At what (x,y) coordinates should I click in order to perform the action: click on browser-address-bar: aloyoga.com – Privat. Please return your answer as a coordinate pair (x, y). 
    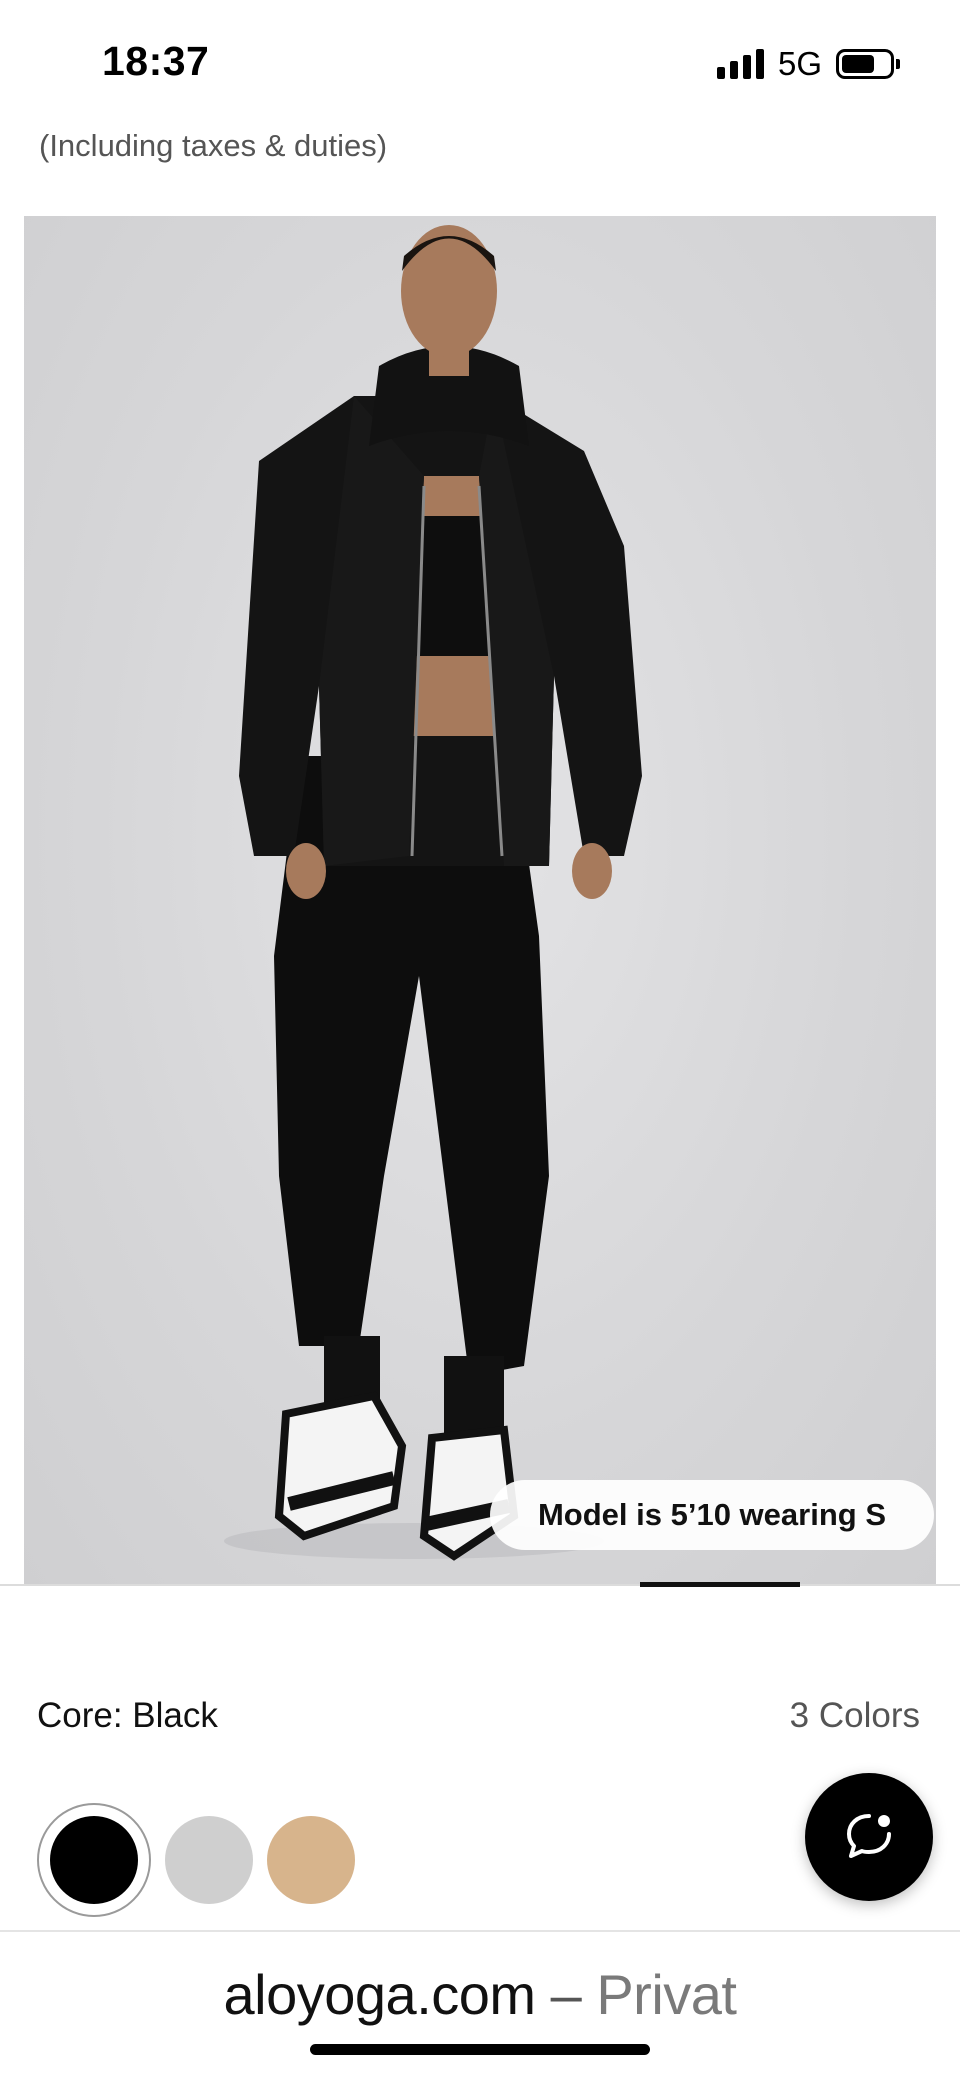
    Looking at the image, I should click on (480, 2004).